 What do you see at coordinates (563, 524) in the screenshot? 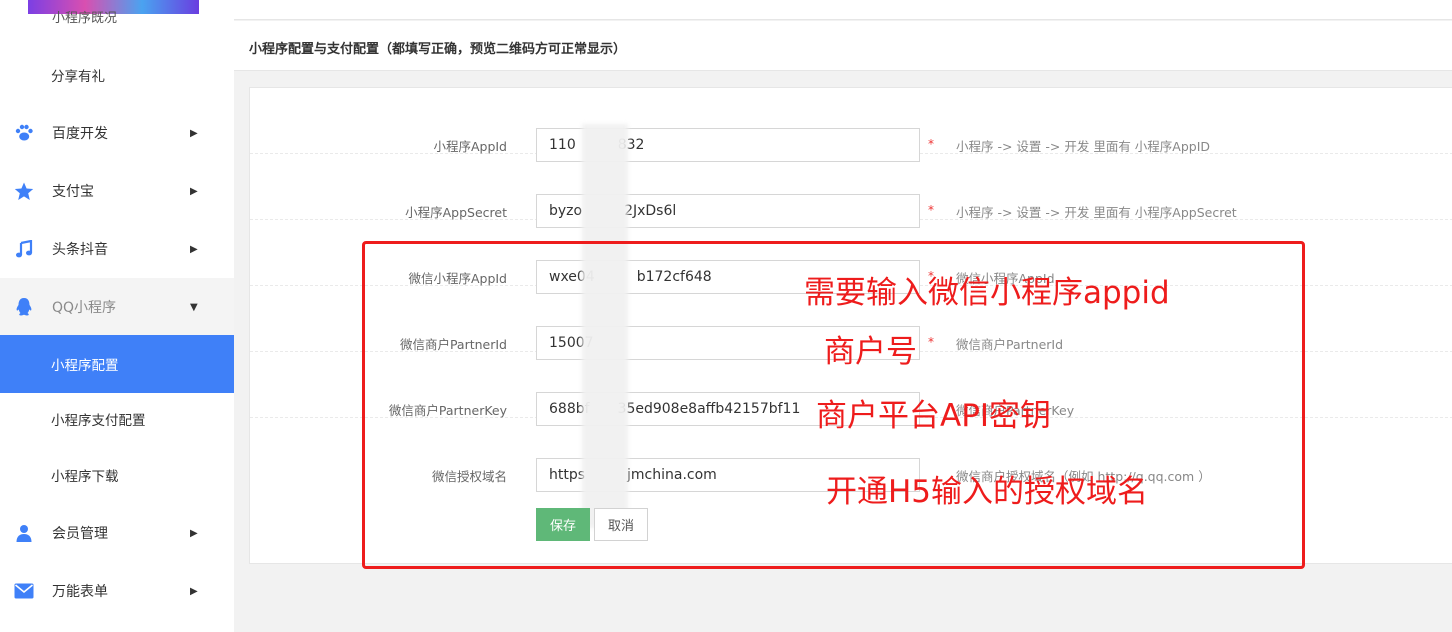
I see `save-button: 保存` at bounding box center [563, 524].